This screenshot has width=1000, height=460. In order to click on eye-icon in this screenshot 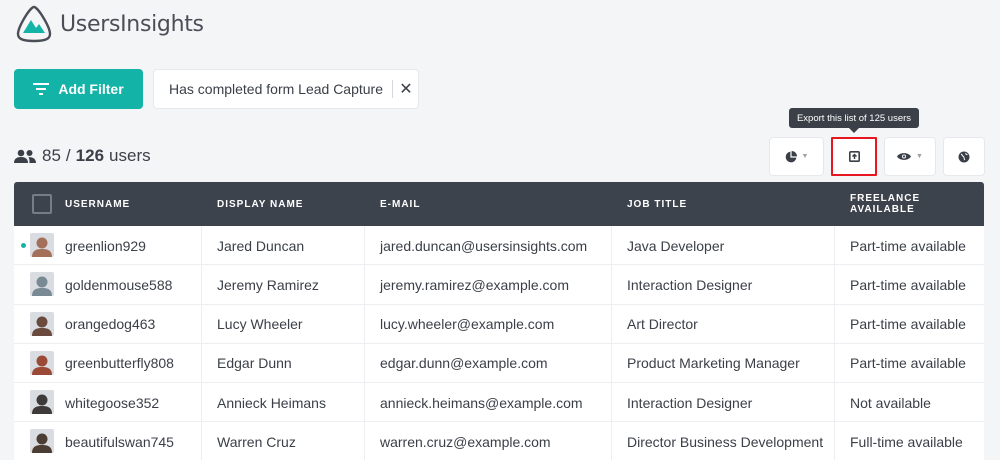, I will do `click(904, 156)`.